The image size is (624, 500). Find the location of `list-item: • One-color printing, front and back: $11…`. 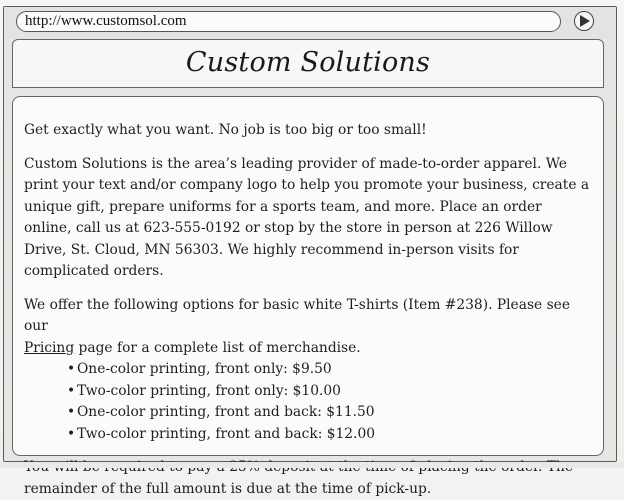

list-item: • One-color printing, front and back: $11… is located at coordinates (221, 412).